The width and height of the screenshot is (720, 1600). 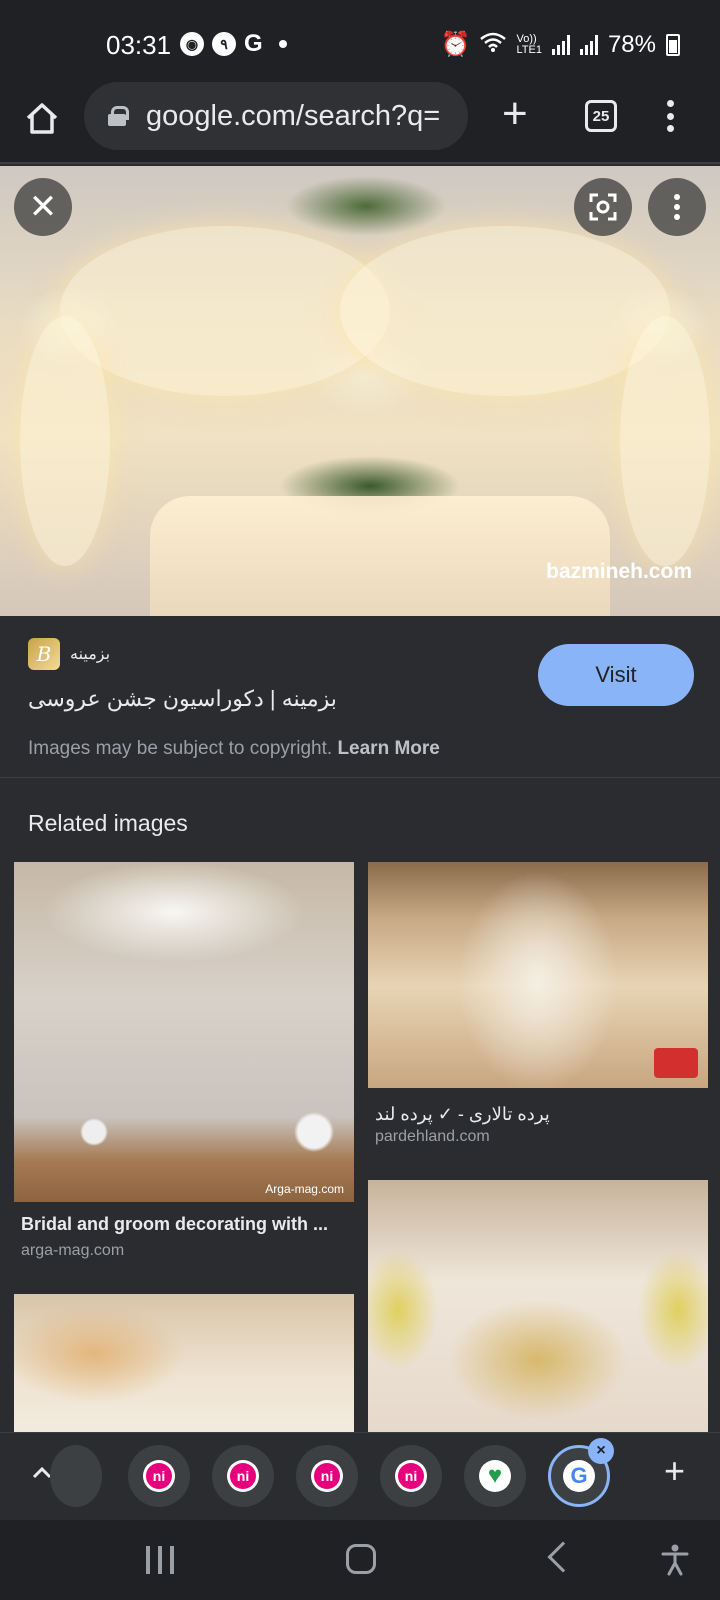 What do you see at coordinates (90, 654) in the screenshot?
I see `site-name: بزمینه` at bounding box center [90, 654].